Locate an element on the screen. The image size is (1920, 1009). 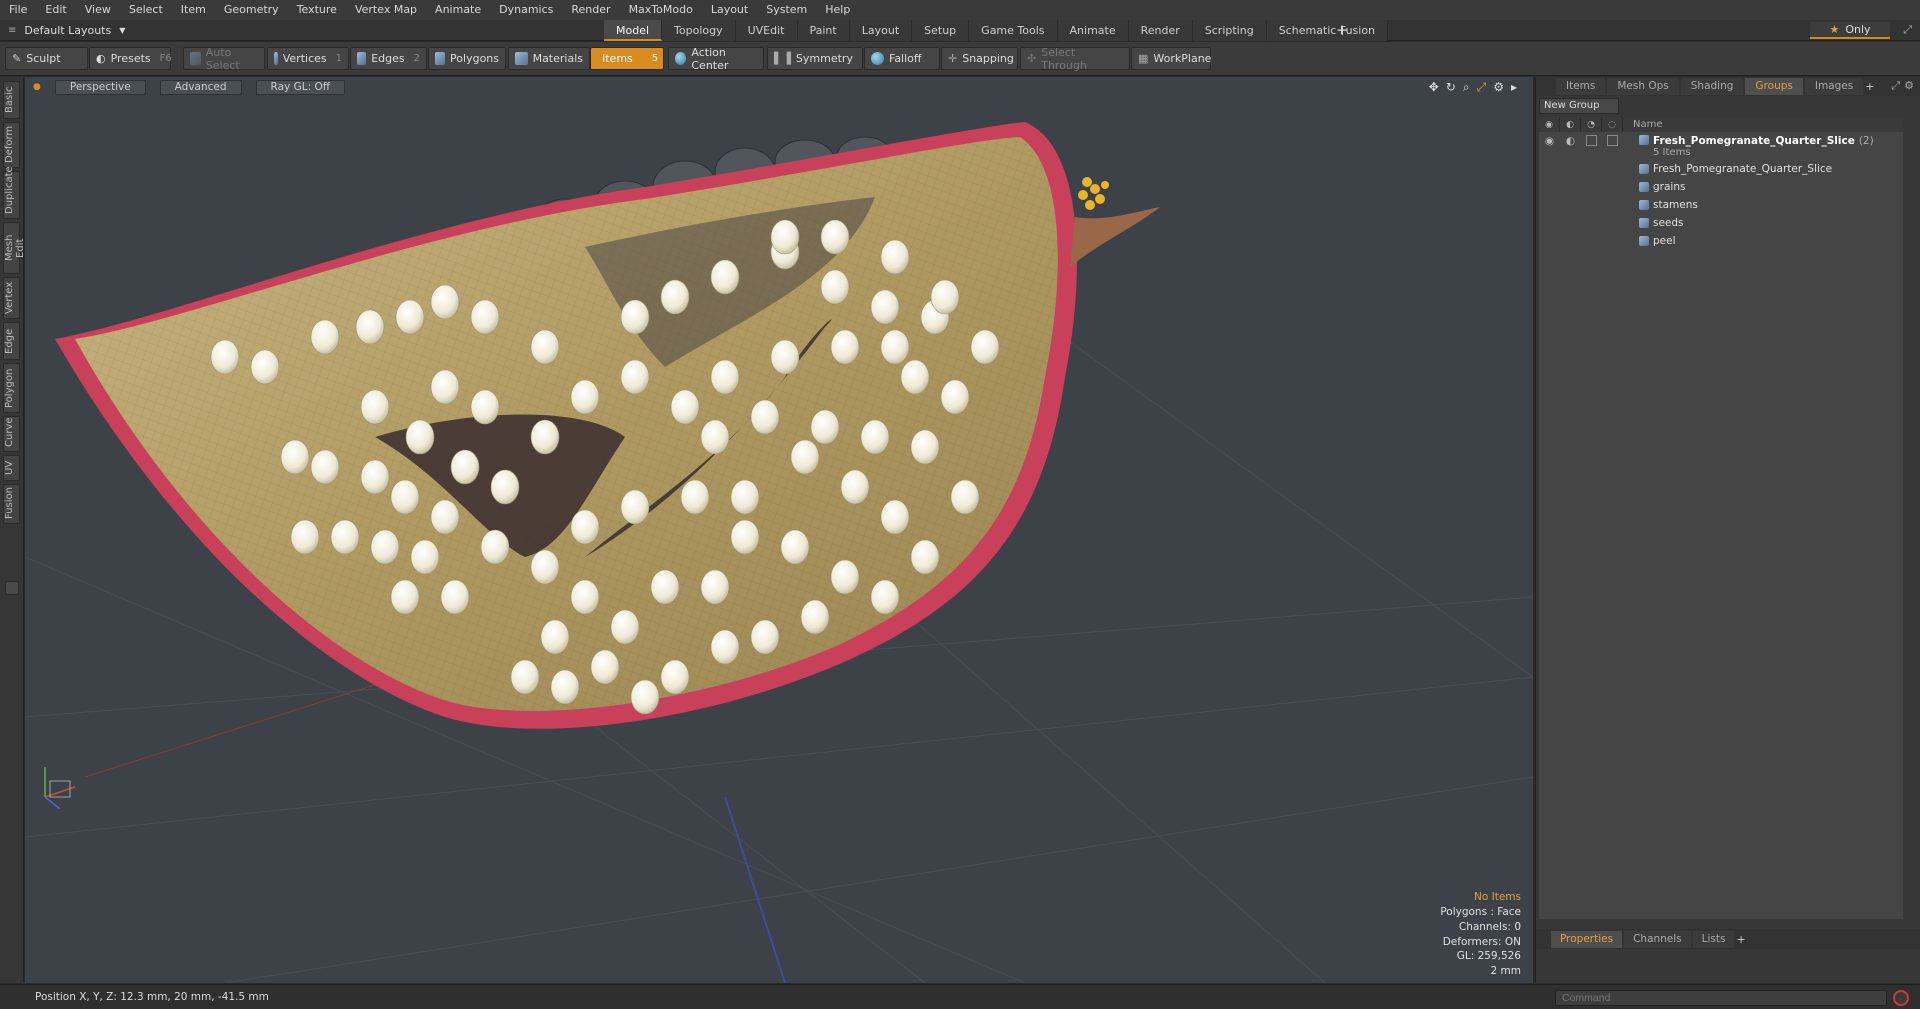
props-tab-lists: Lists is located at coordinates (1713, 939).